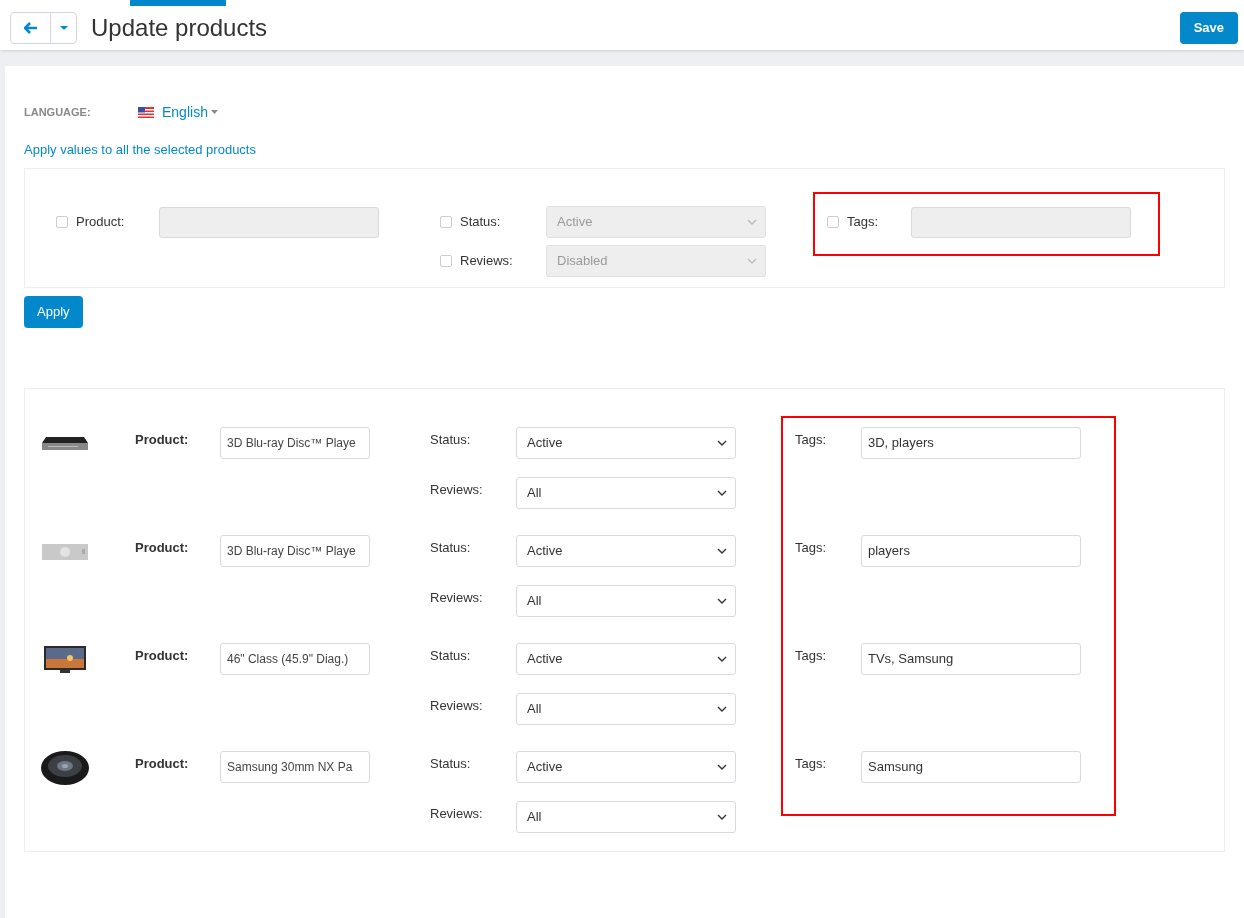  I want to click on language-dropdown: English, so click(190, 112).